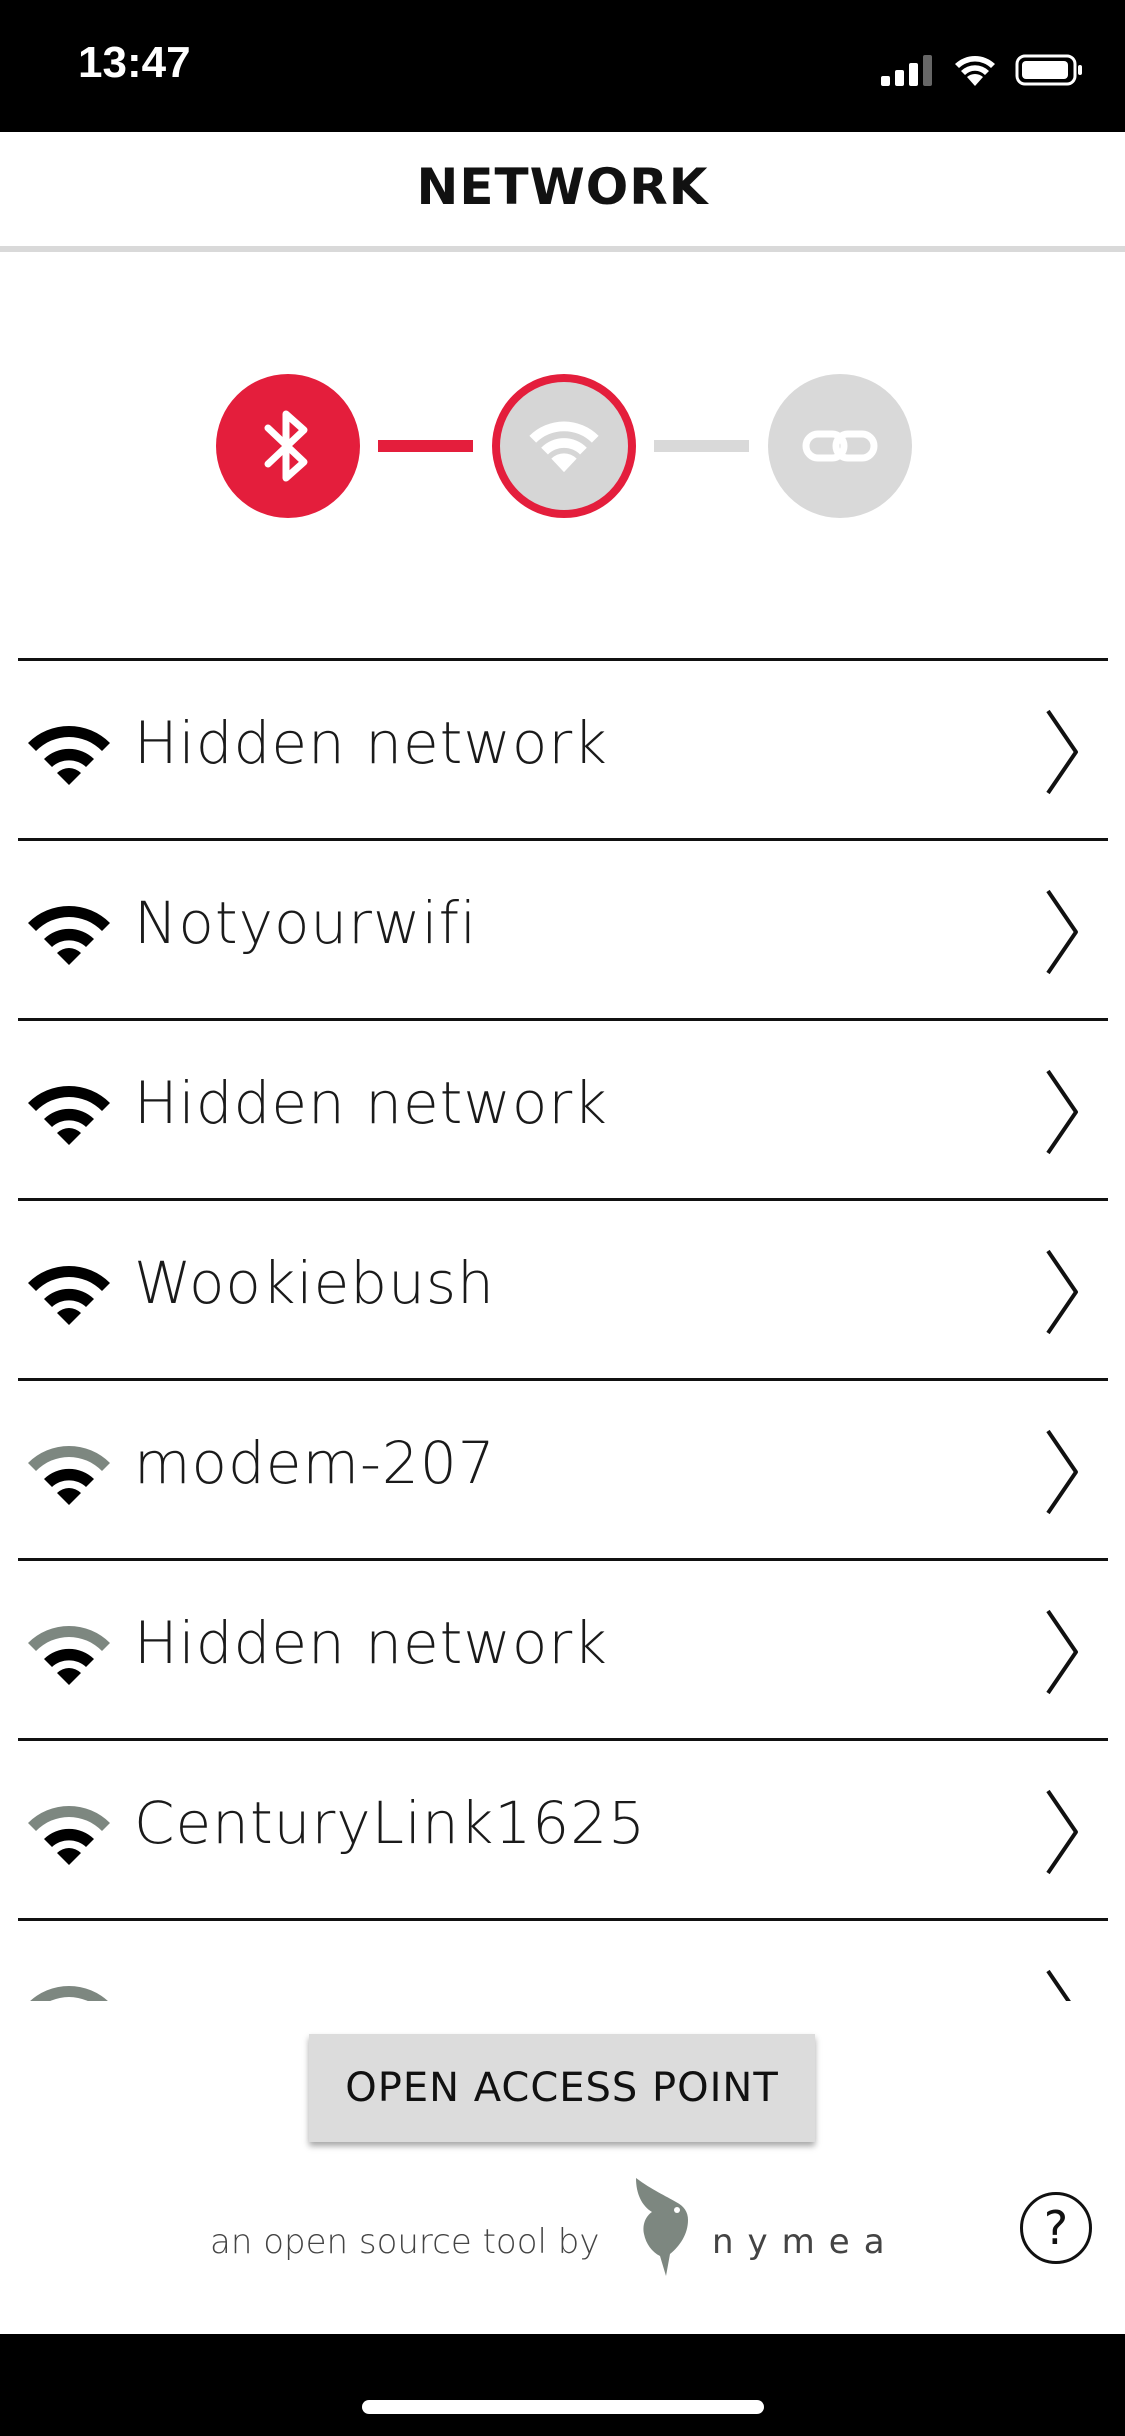 This screenshot has width=1125, height=2436. I want to click on step-wifi, so click(564, 446).